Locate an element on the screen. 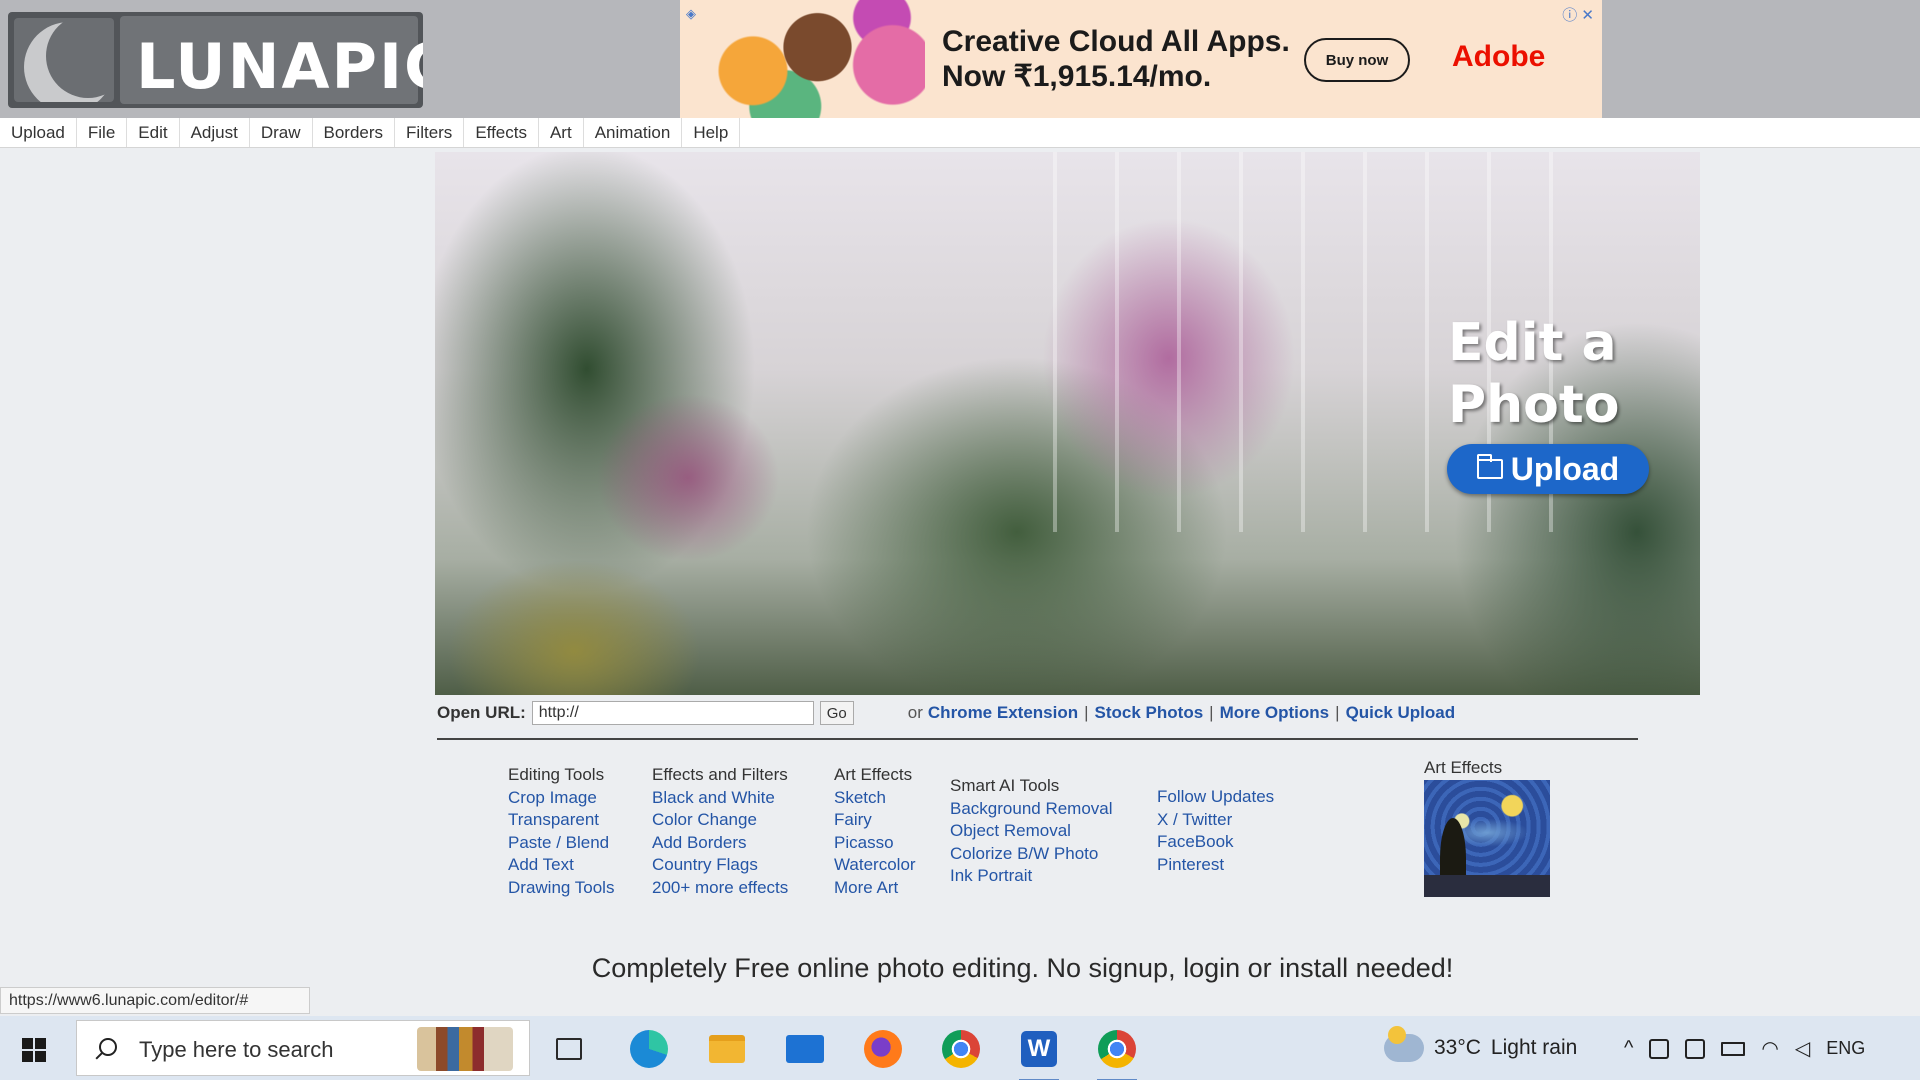 The height and width of the screenshot is (1080, 1920). more-art-link: More Art is located at coordinates (875, 888).